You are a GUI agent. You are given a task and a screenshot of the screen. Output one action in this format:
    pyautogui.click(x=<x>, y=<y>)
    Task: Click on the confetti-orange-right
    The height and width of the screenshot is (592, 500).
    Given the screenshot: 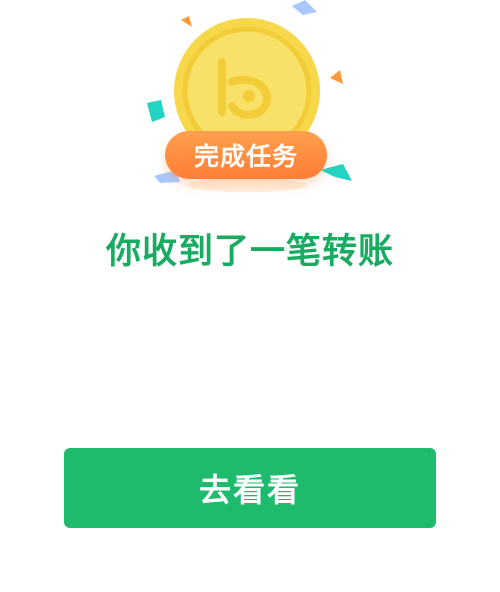 What is the action you would take?
    pyautogui.click(x=336, y=77)
    